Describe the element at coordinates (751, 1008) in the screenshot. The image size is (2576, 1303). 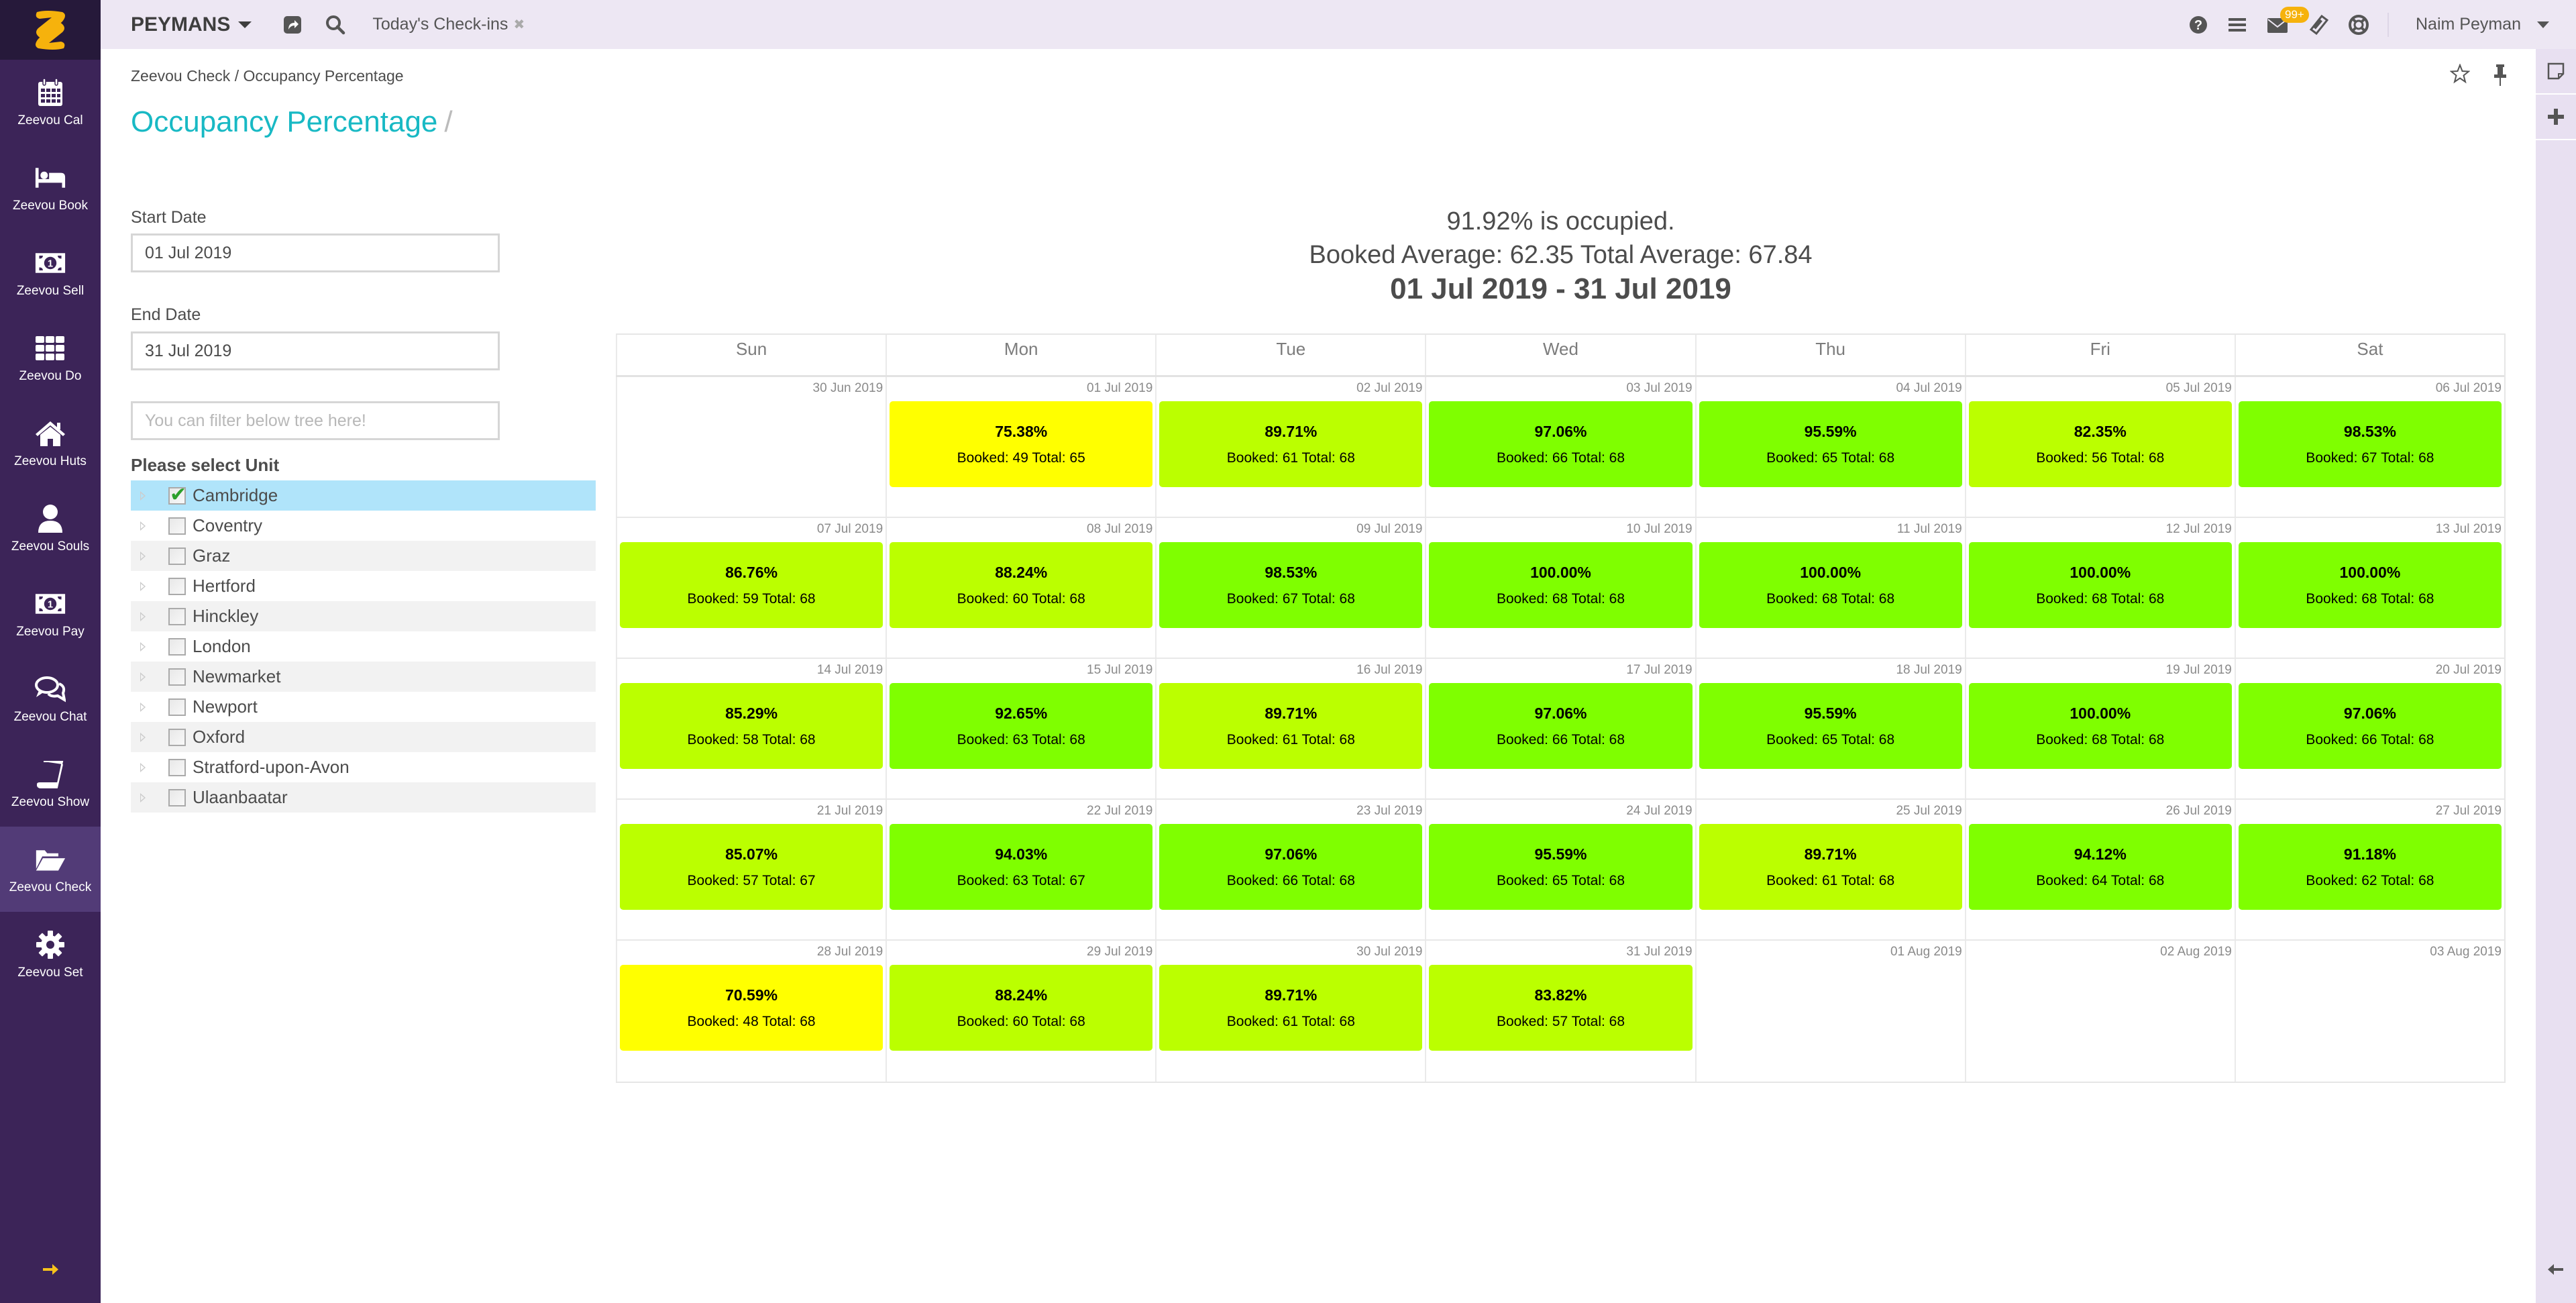
I see `occupancy-event: 70.59% Booked: 48 Total: 68` at that location.